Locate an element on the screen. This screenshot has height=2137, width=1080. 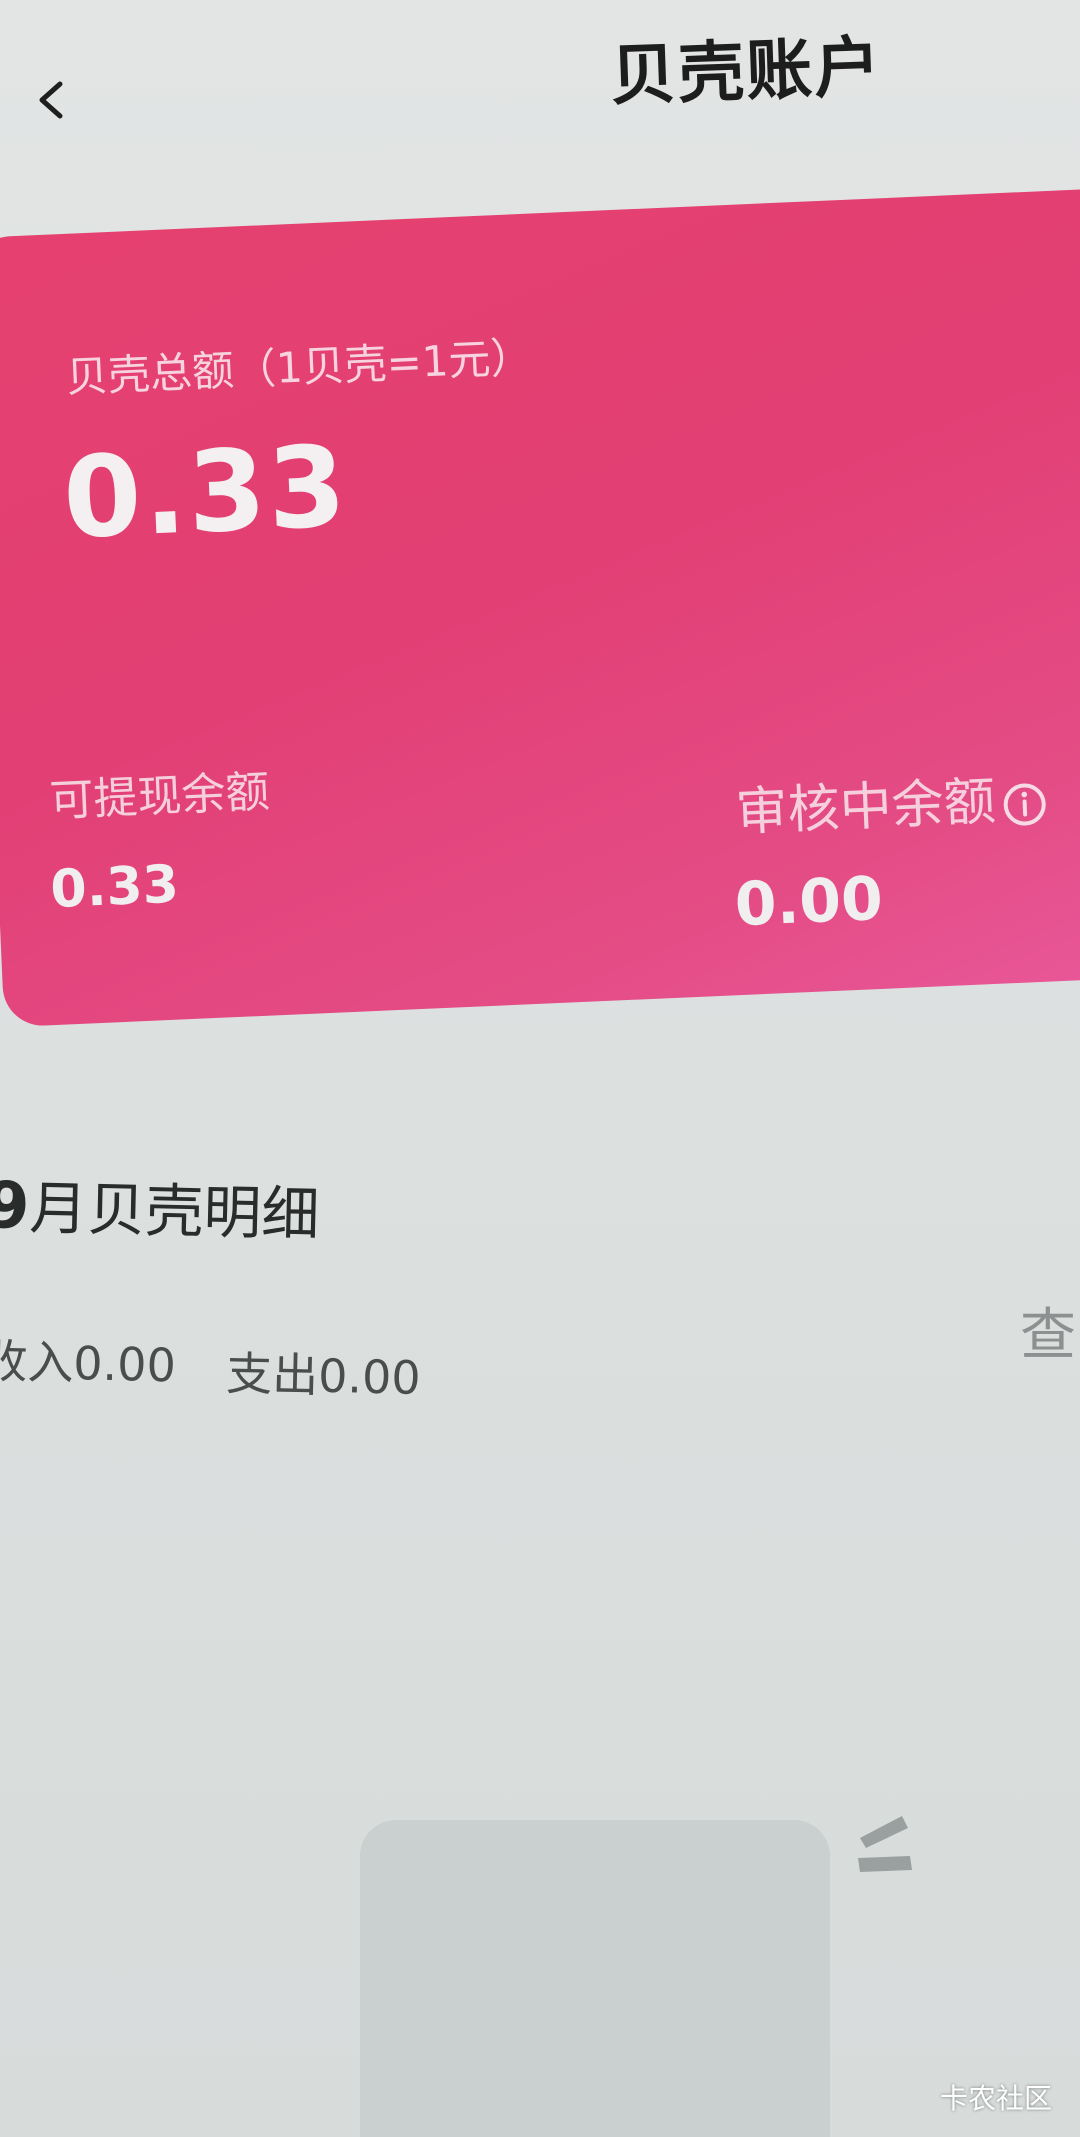
monthly-detail-title: 9月贝壳明细 is located at coordinates (160, 1206).